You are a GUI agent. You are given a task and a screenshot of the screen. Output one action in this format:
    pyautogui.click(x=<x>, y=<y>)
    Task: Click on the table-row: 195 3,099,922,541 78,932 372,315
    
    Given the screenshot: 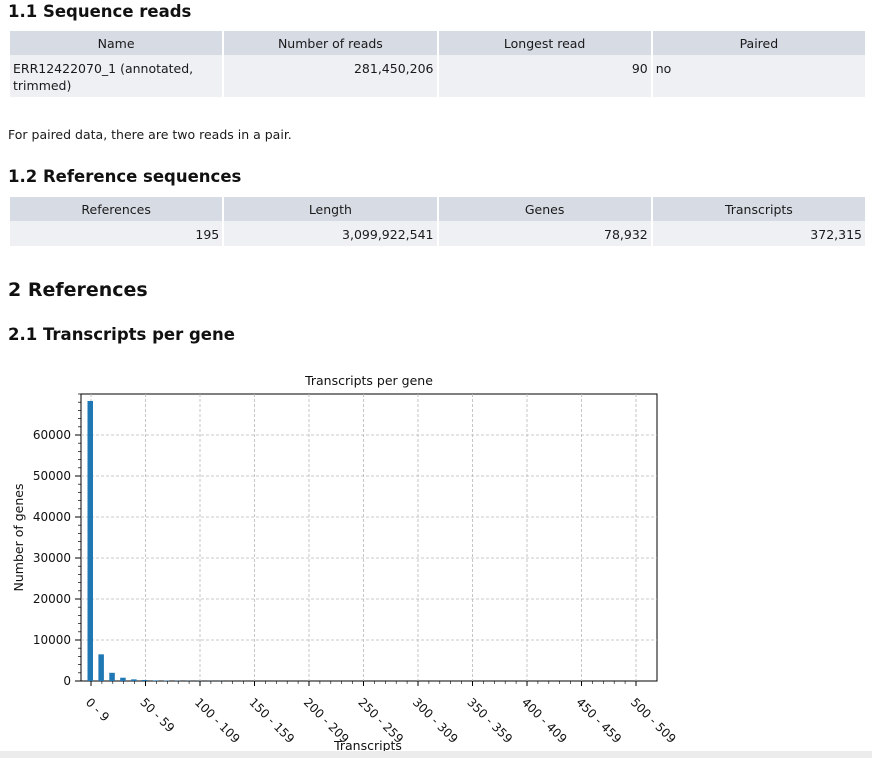 What is the action you would take?
    pyautogui.click(x=437, y=233)
    